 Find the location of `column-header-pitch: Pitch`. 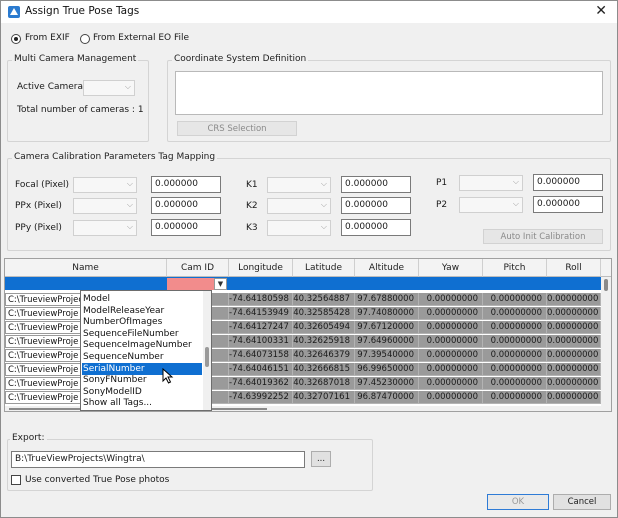

column-header-pitch: Pitch is located at coordinates (515, 268).